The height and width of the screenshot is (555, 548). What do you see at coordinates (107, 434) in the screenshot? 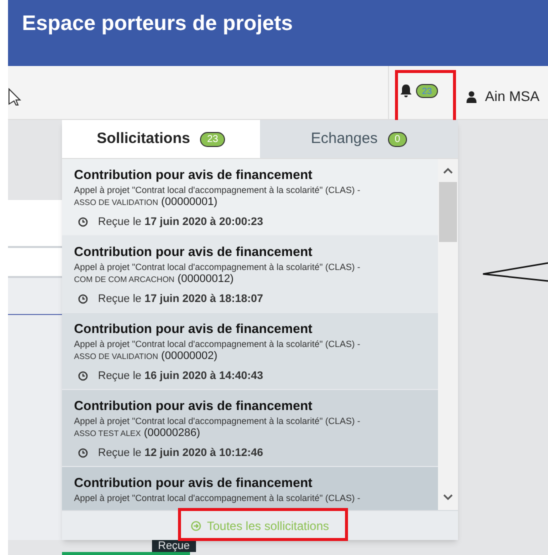
I see `organization-name: ASSO TEST ALEX` at bounding box center [107, 434].